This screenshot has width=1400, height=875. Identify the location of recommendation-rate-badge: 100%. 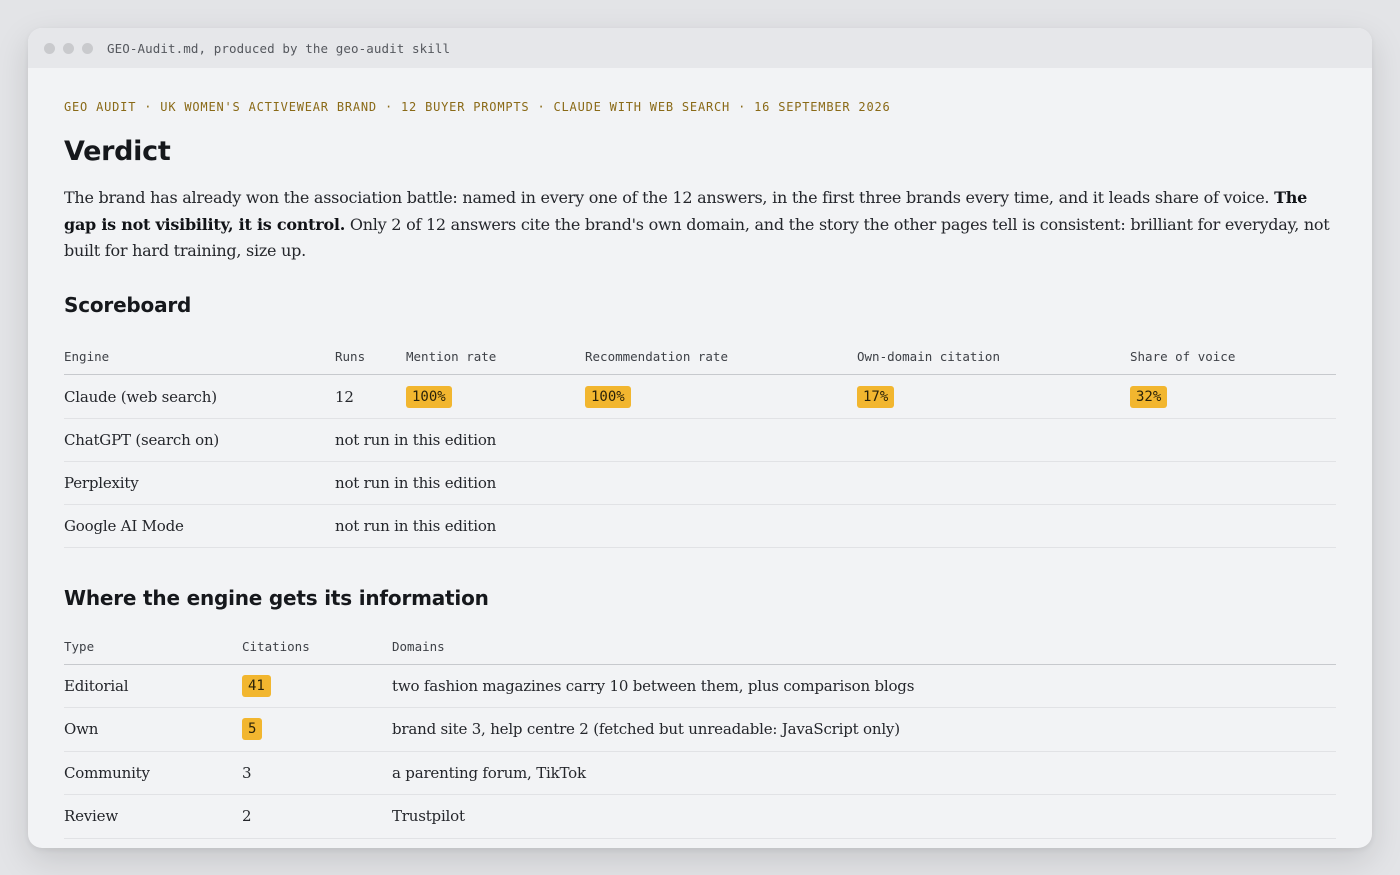
(608, 396).